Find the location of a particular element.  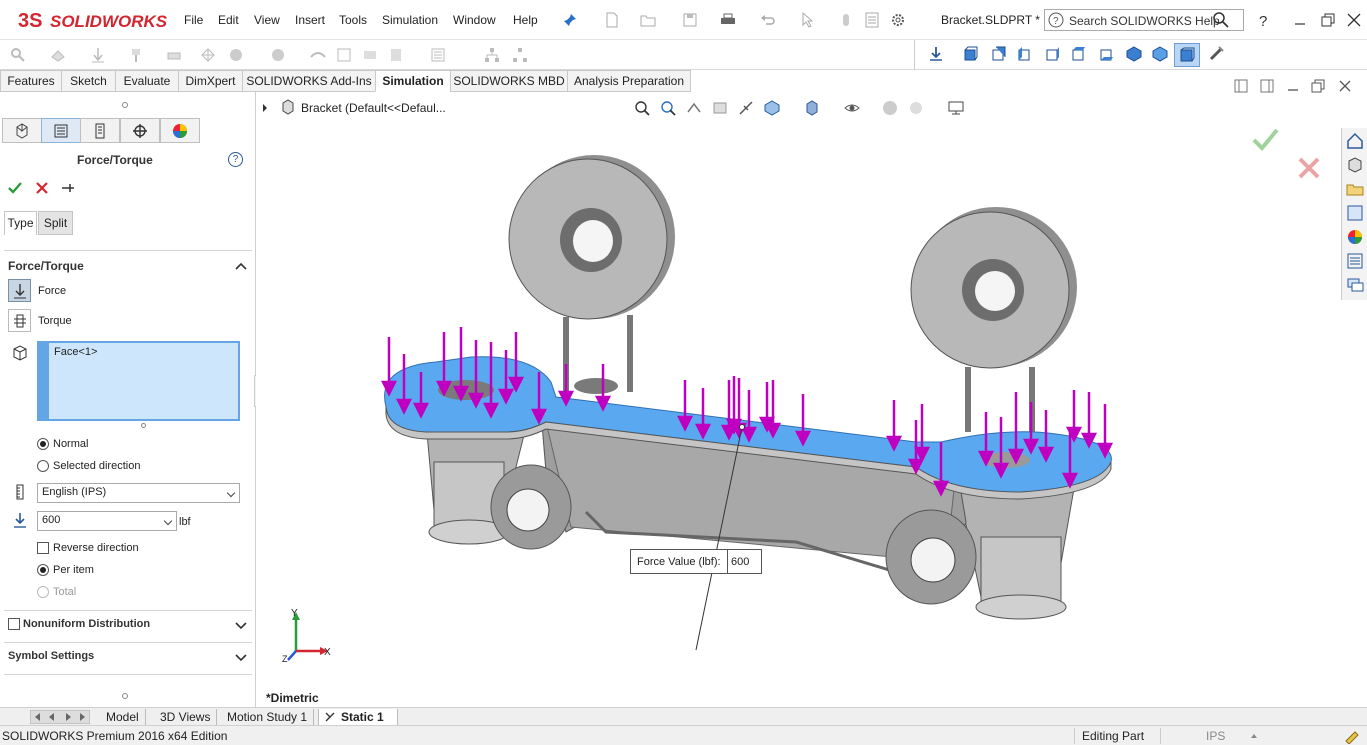

minimize-document-icon is located at coordinates (1293, 86).